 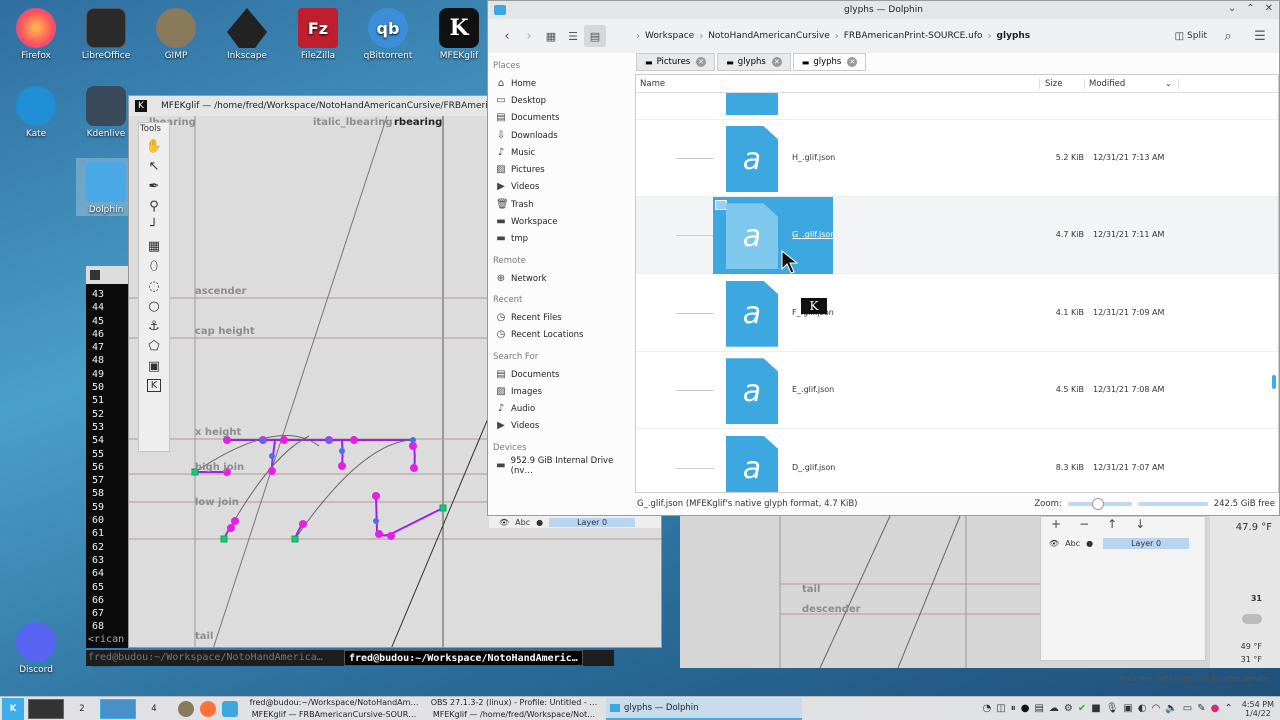 What do you see at coordinates (1089, 543) in the screenshot?
I see `mask-icon: ●` at bounding box center [1089, 543].